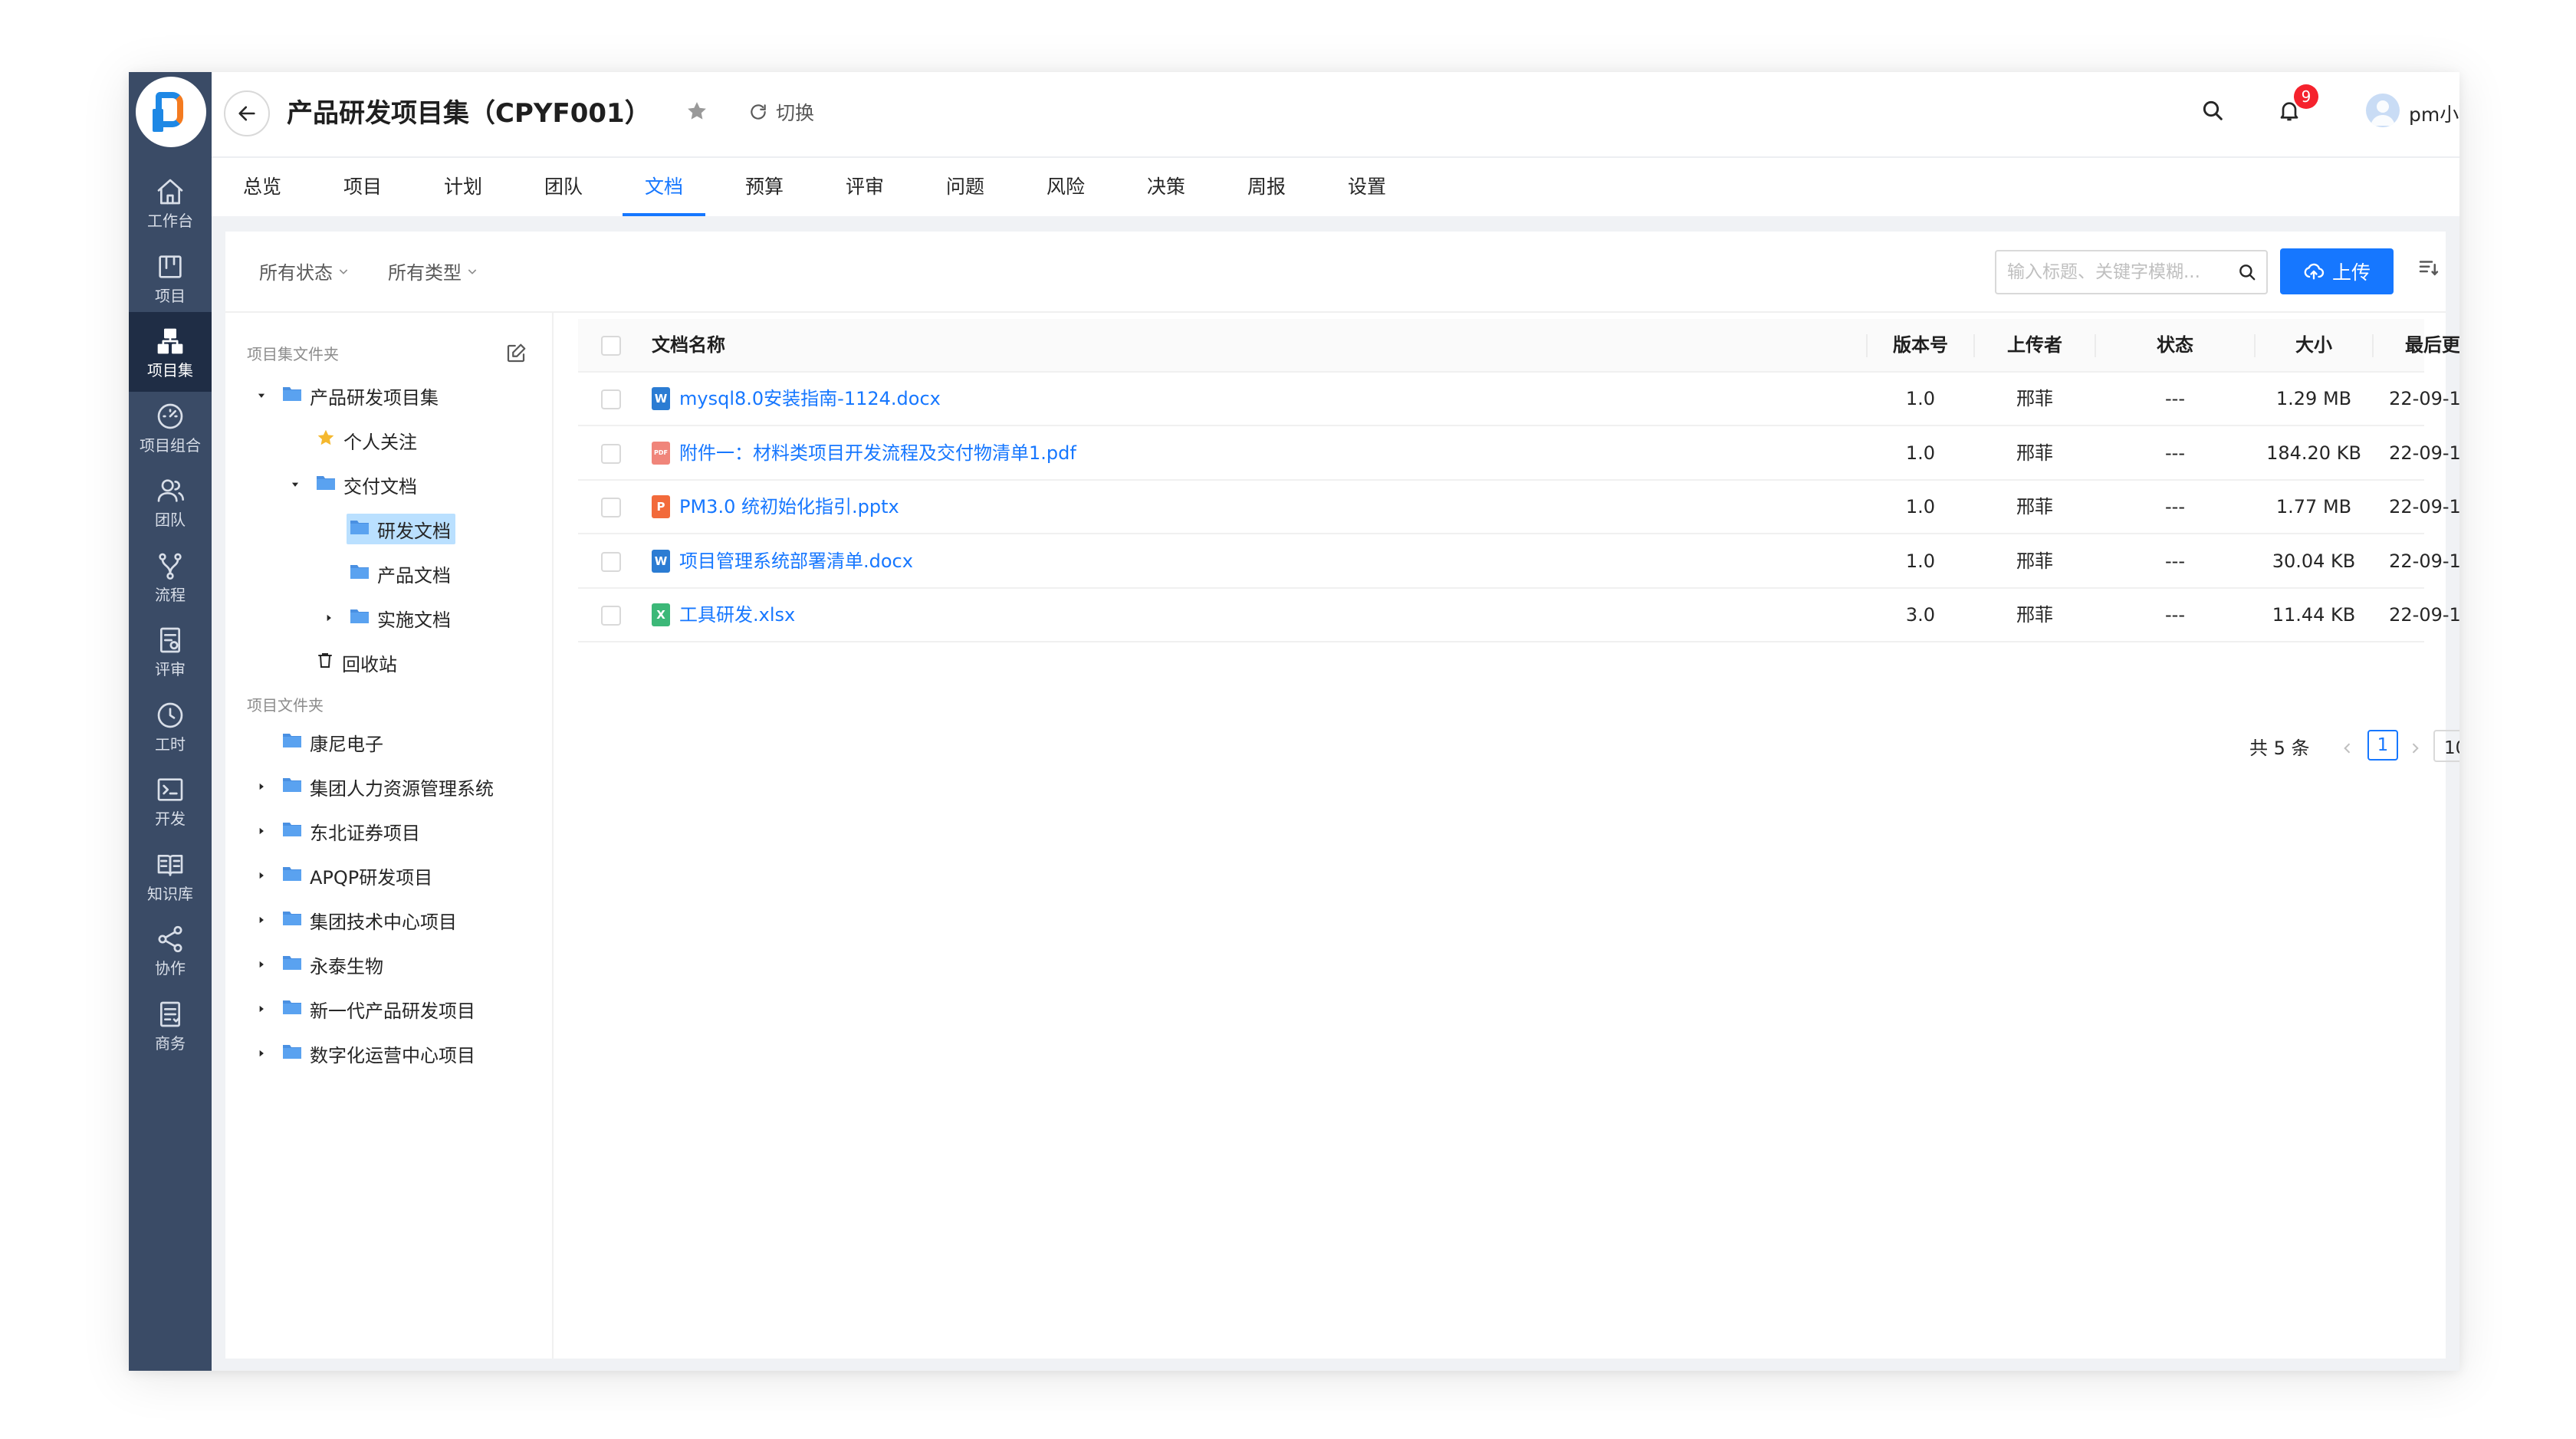  What do you see at coordinates (764, 187) in the screenshot?
I see `tab-5: 预算` at bounding box center [764, 187].